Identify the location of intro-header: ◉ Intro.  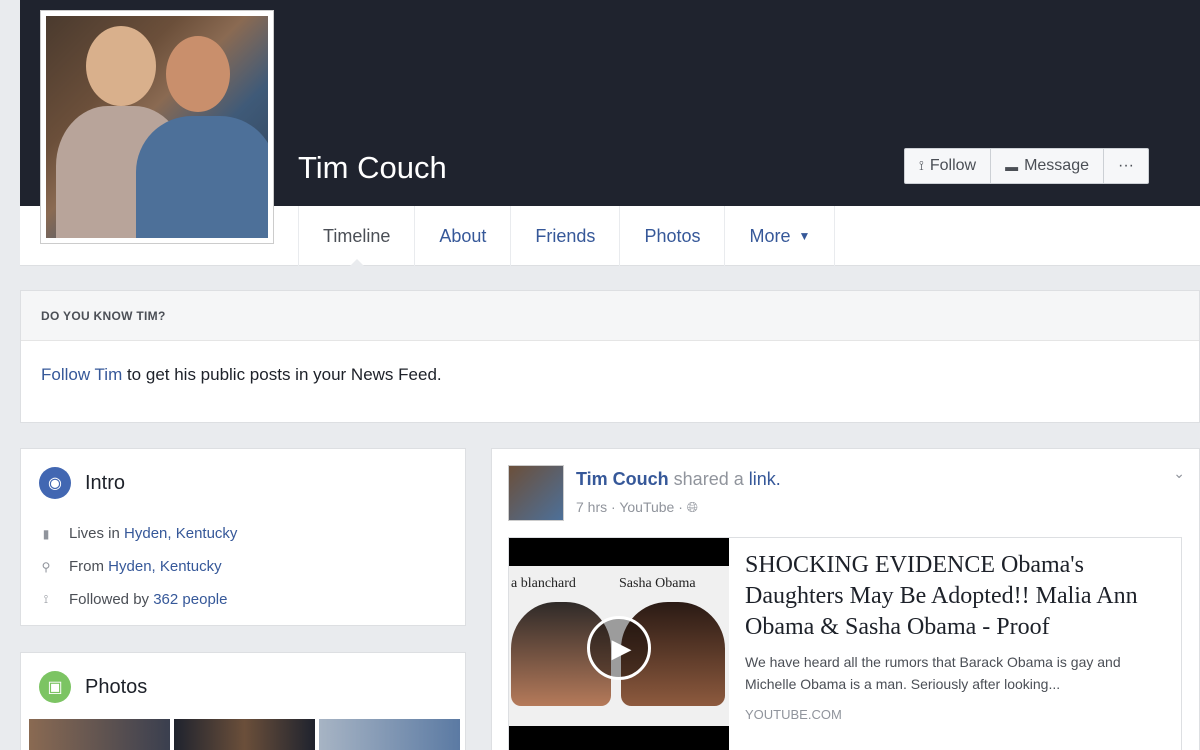
(243, 481).